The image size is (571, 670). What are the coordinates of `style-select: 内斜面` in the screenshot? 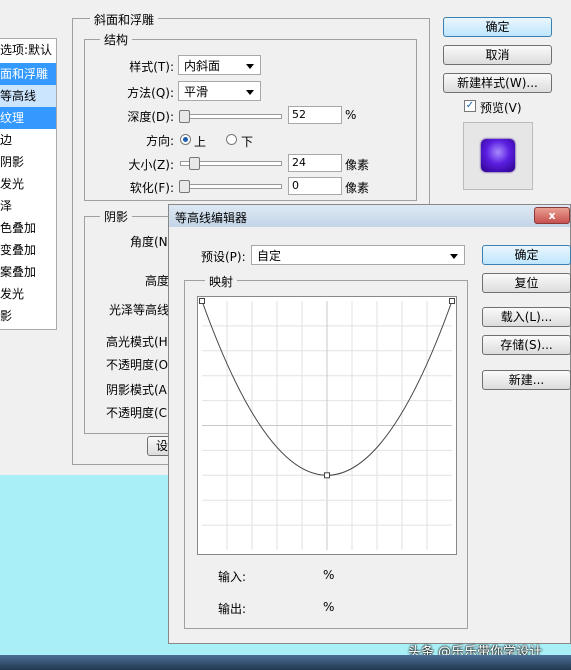 It's located at (219, 65).